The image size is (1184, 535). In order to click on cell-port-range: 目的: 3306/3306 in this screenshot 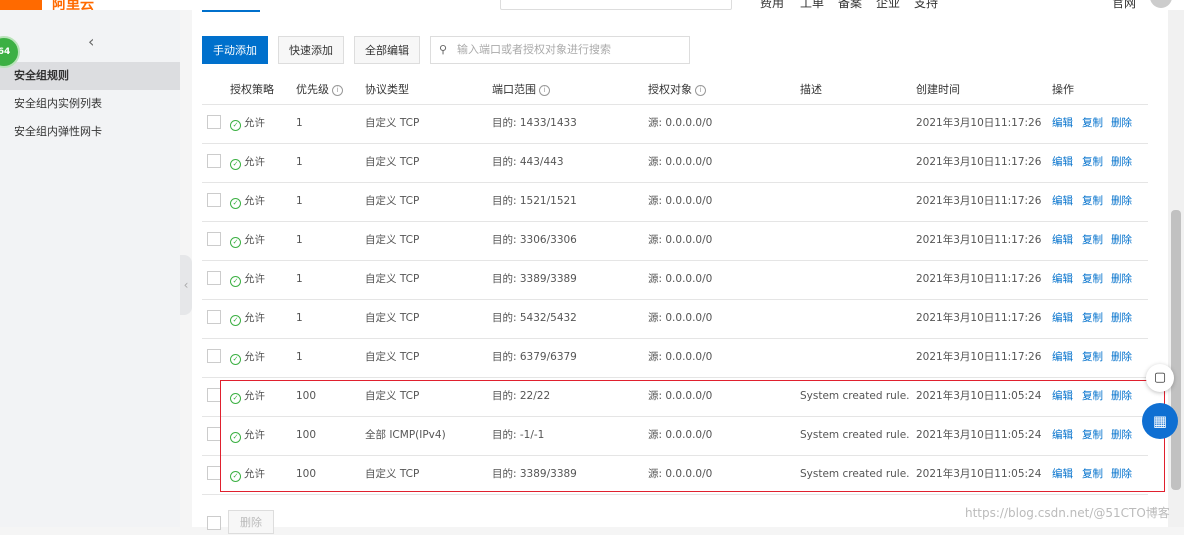, I will do `click(534, 240)`.